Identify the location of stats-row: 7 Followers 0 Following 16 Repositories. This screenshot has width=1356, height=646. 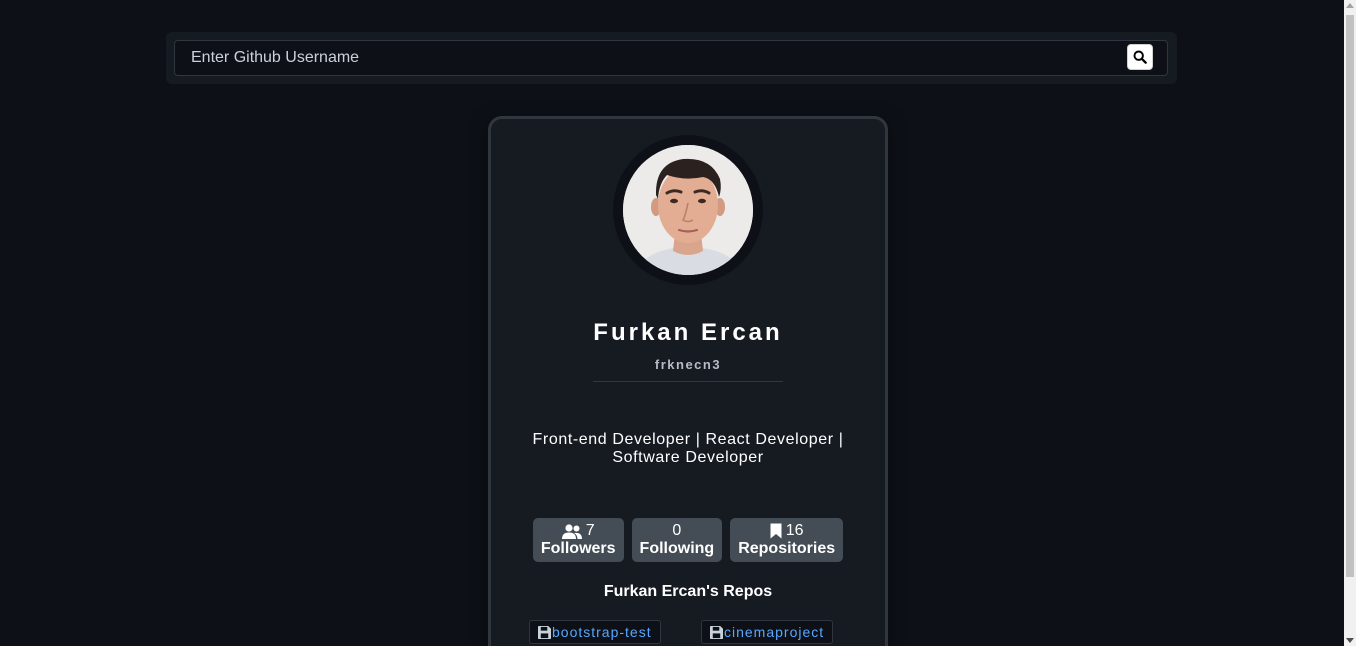
(688, 540).